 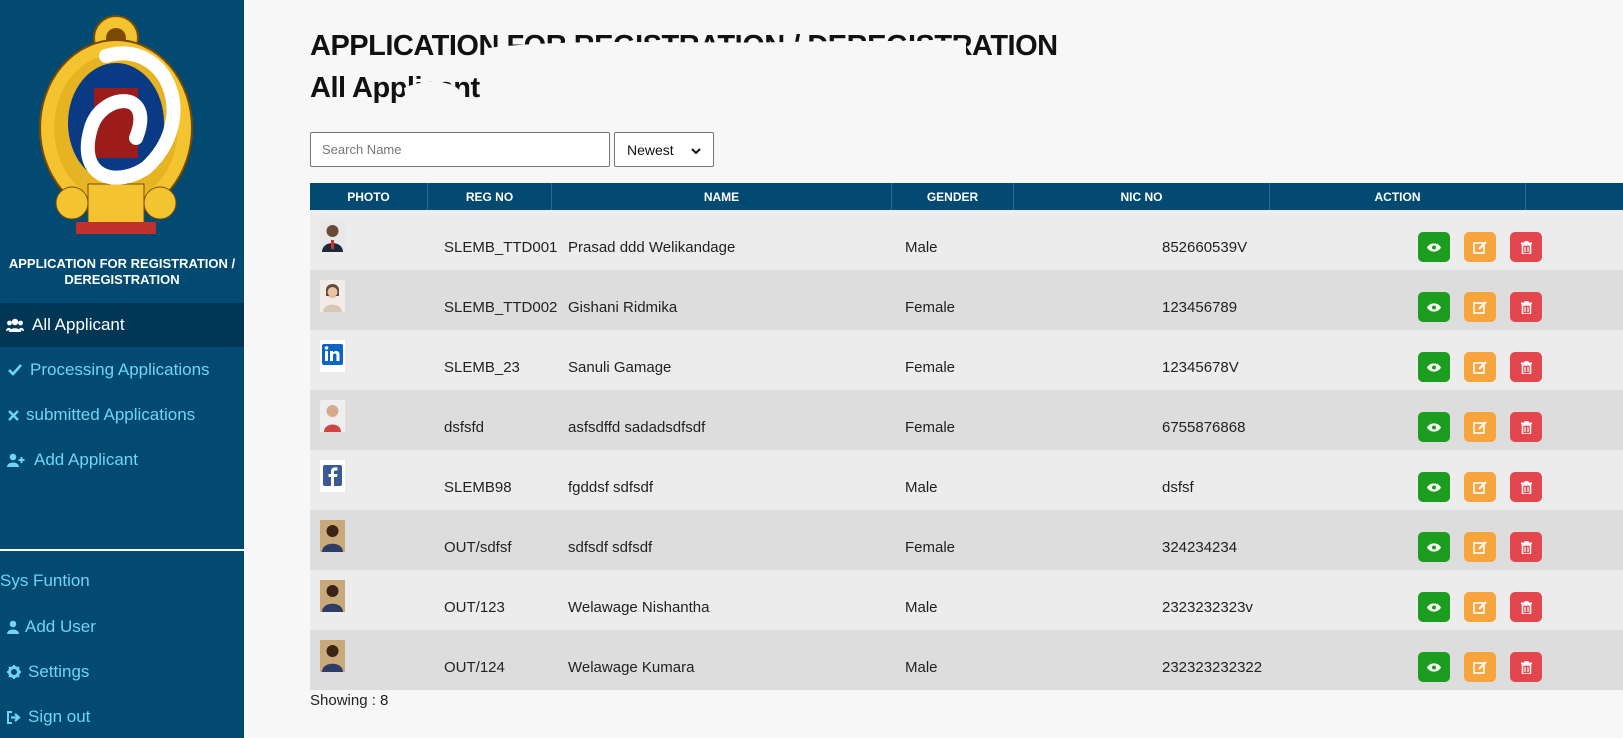 I want to click on showing-count: Showing : 8, so click(x=349, y=700).